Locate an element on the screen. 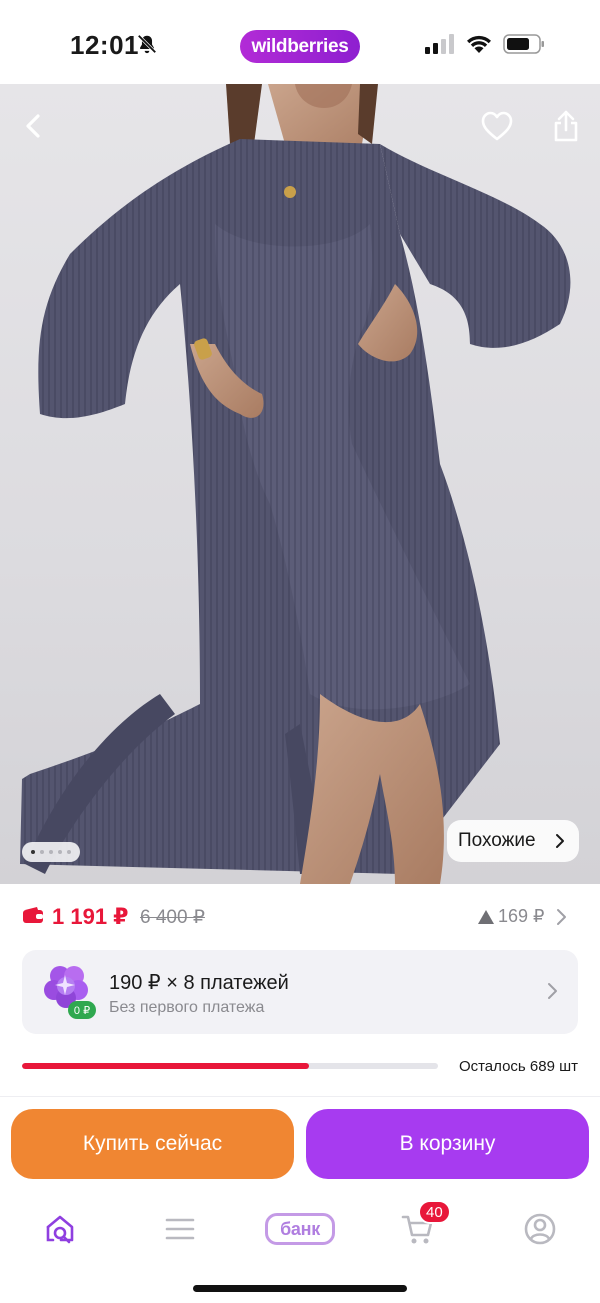 This screenshot has height=1303, width=600. similar-label: Похожие is located at coordinates (497, 840).